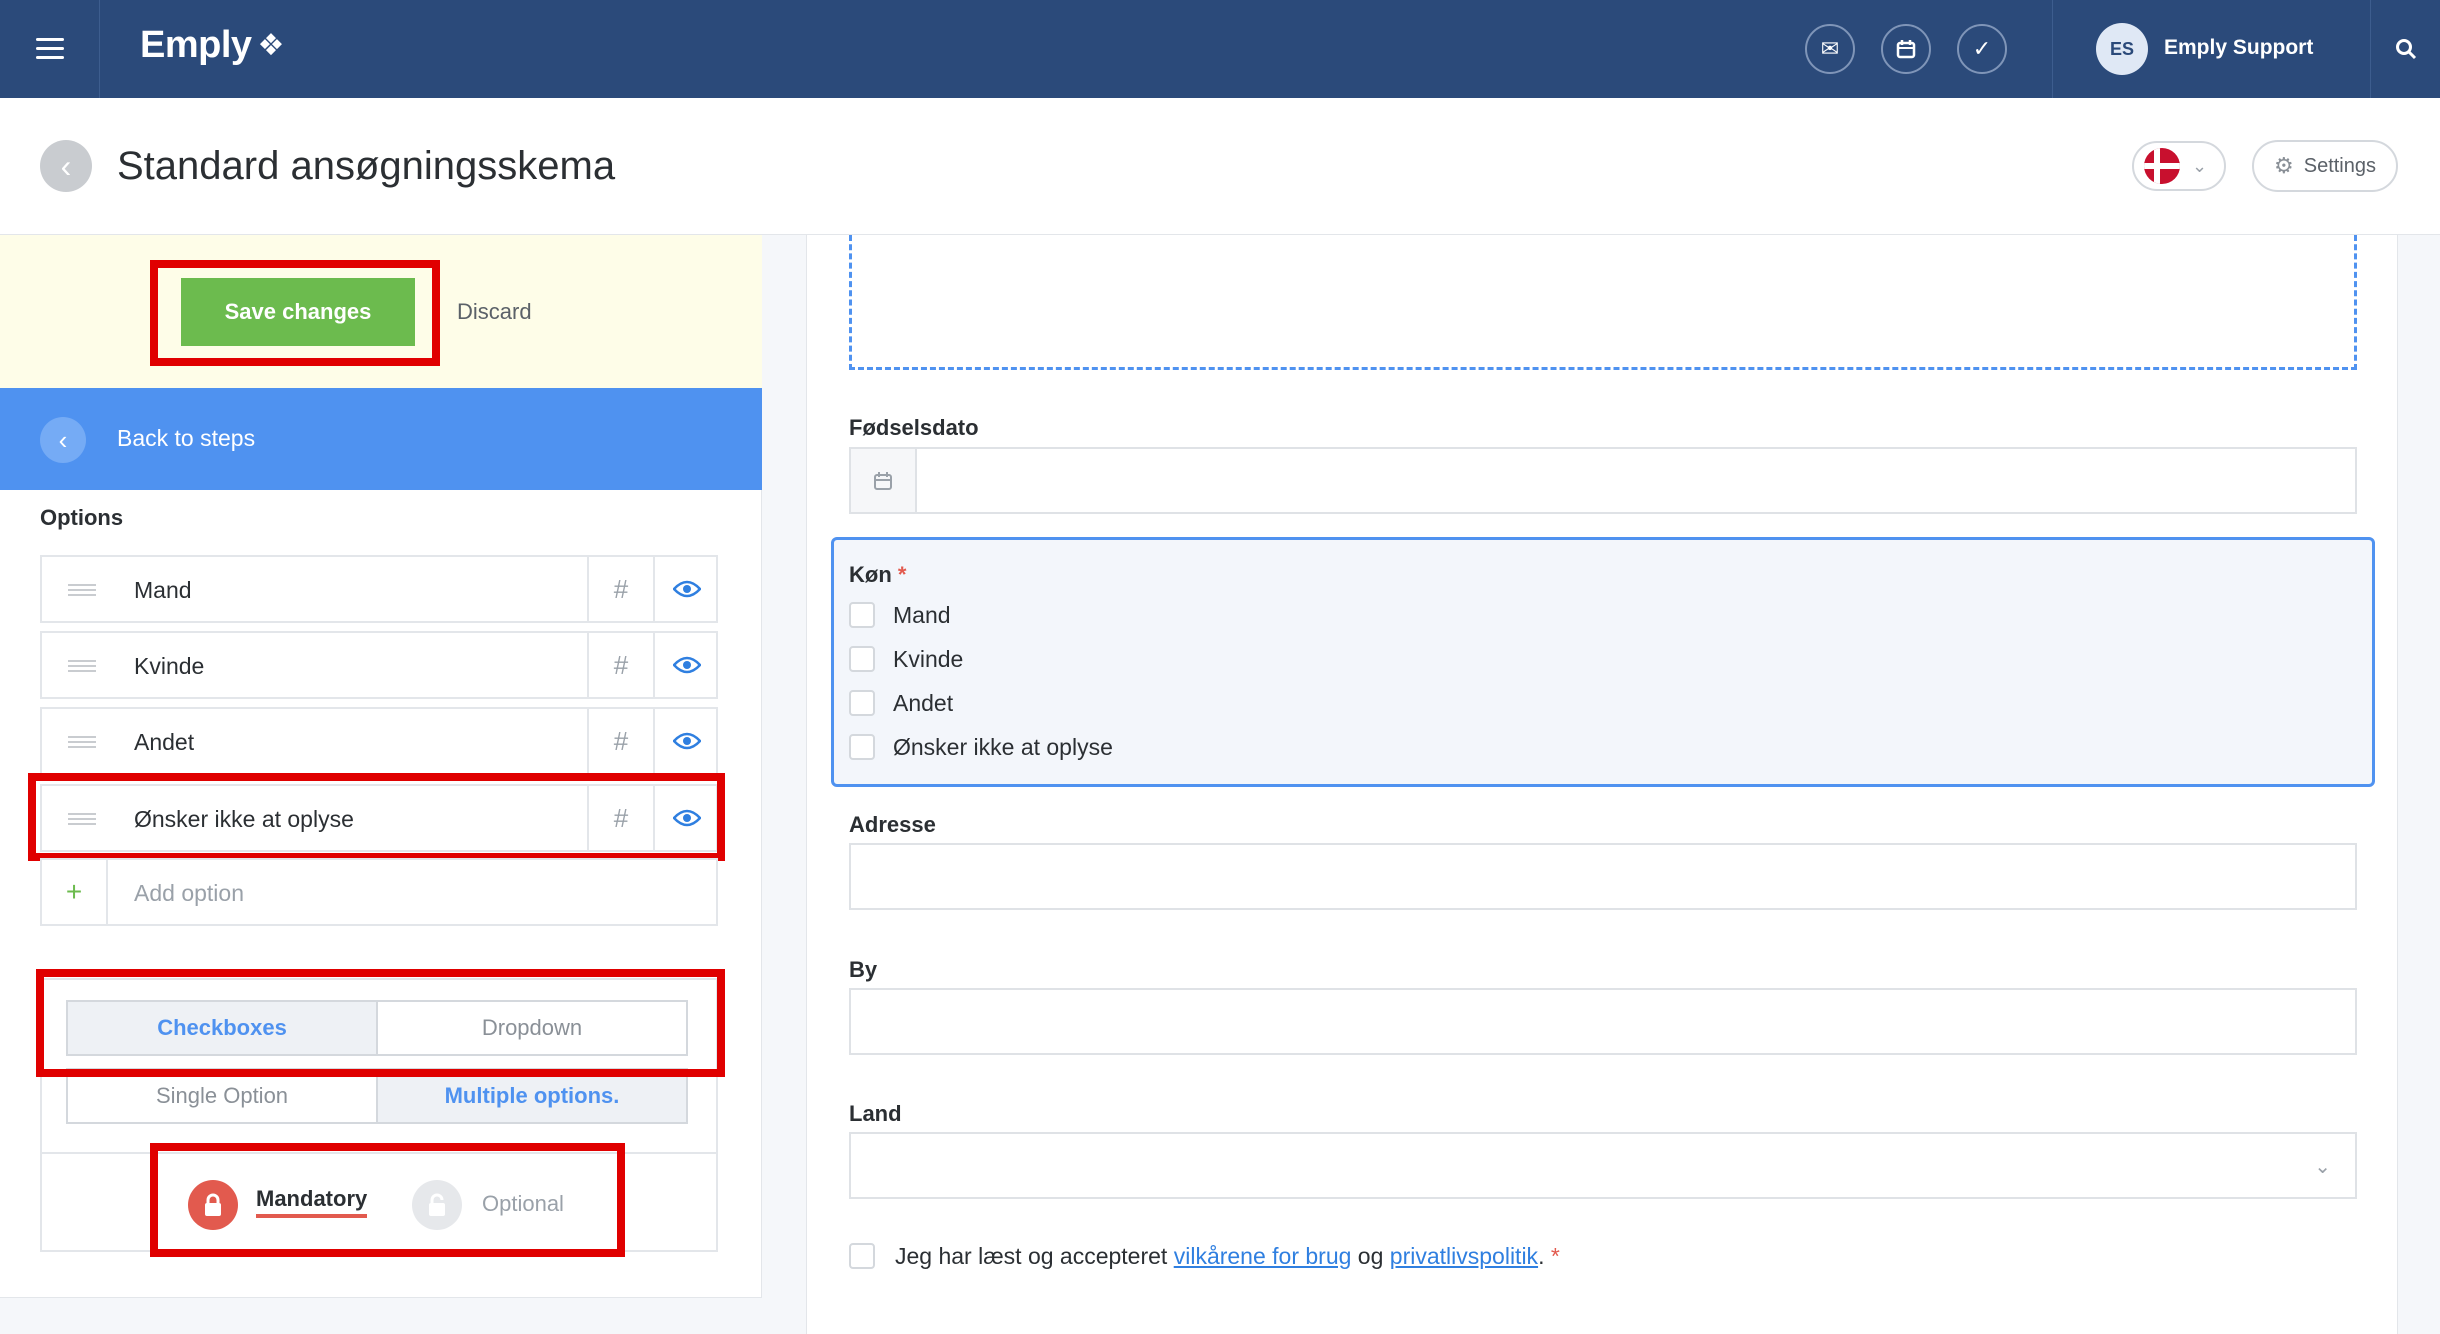 The width and height of the screenshot is (2440, 1334). Describe the element at coordinates (379, 741) in the screenshot. I see `option-row: Andet #` at that location.